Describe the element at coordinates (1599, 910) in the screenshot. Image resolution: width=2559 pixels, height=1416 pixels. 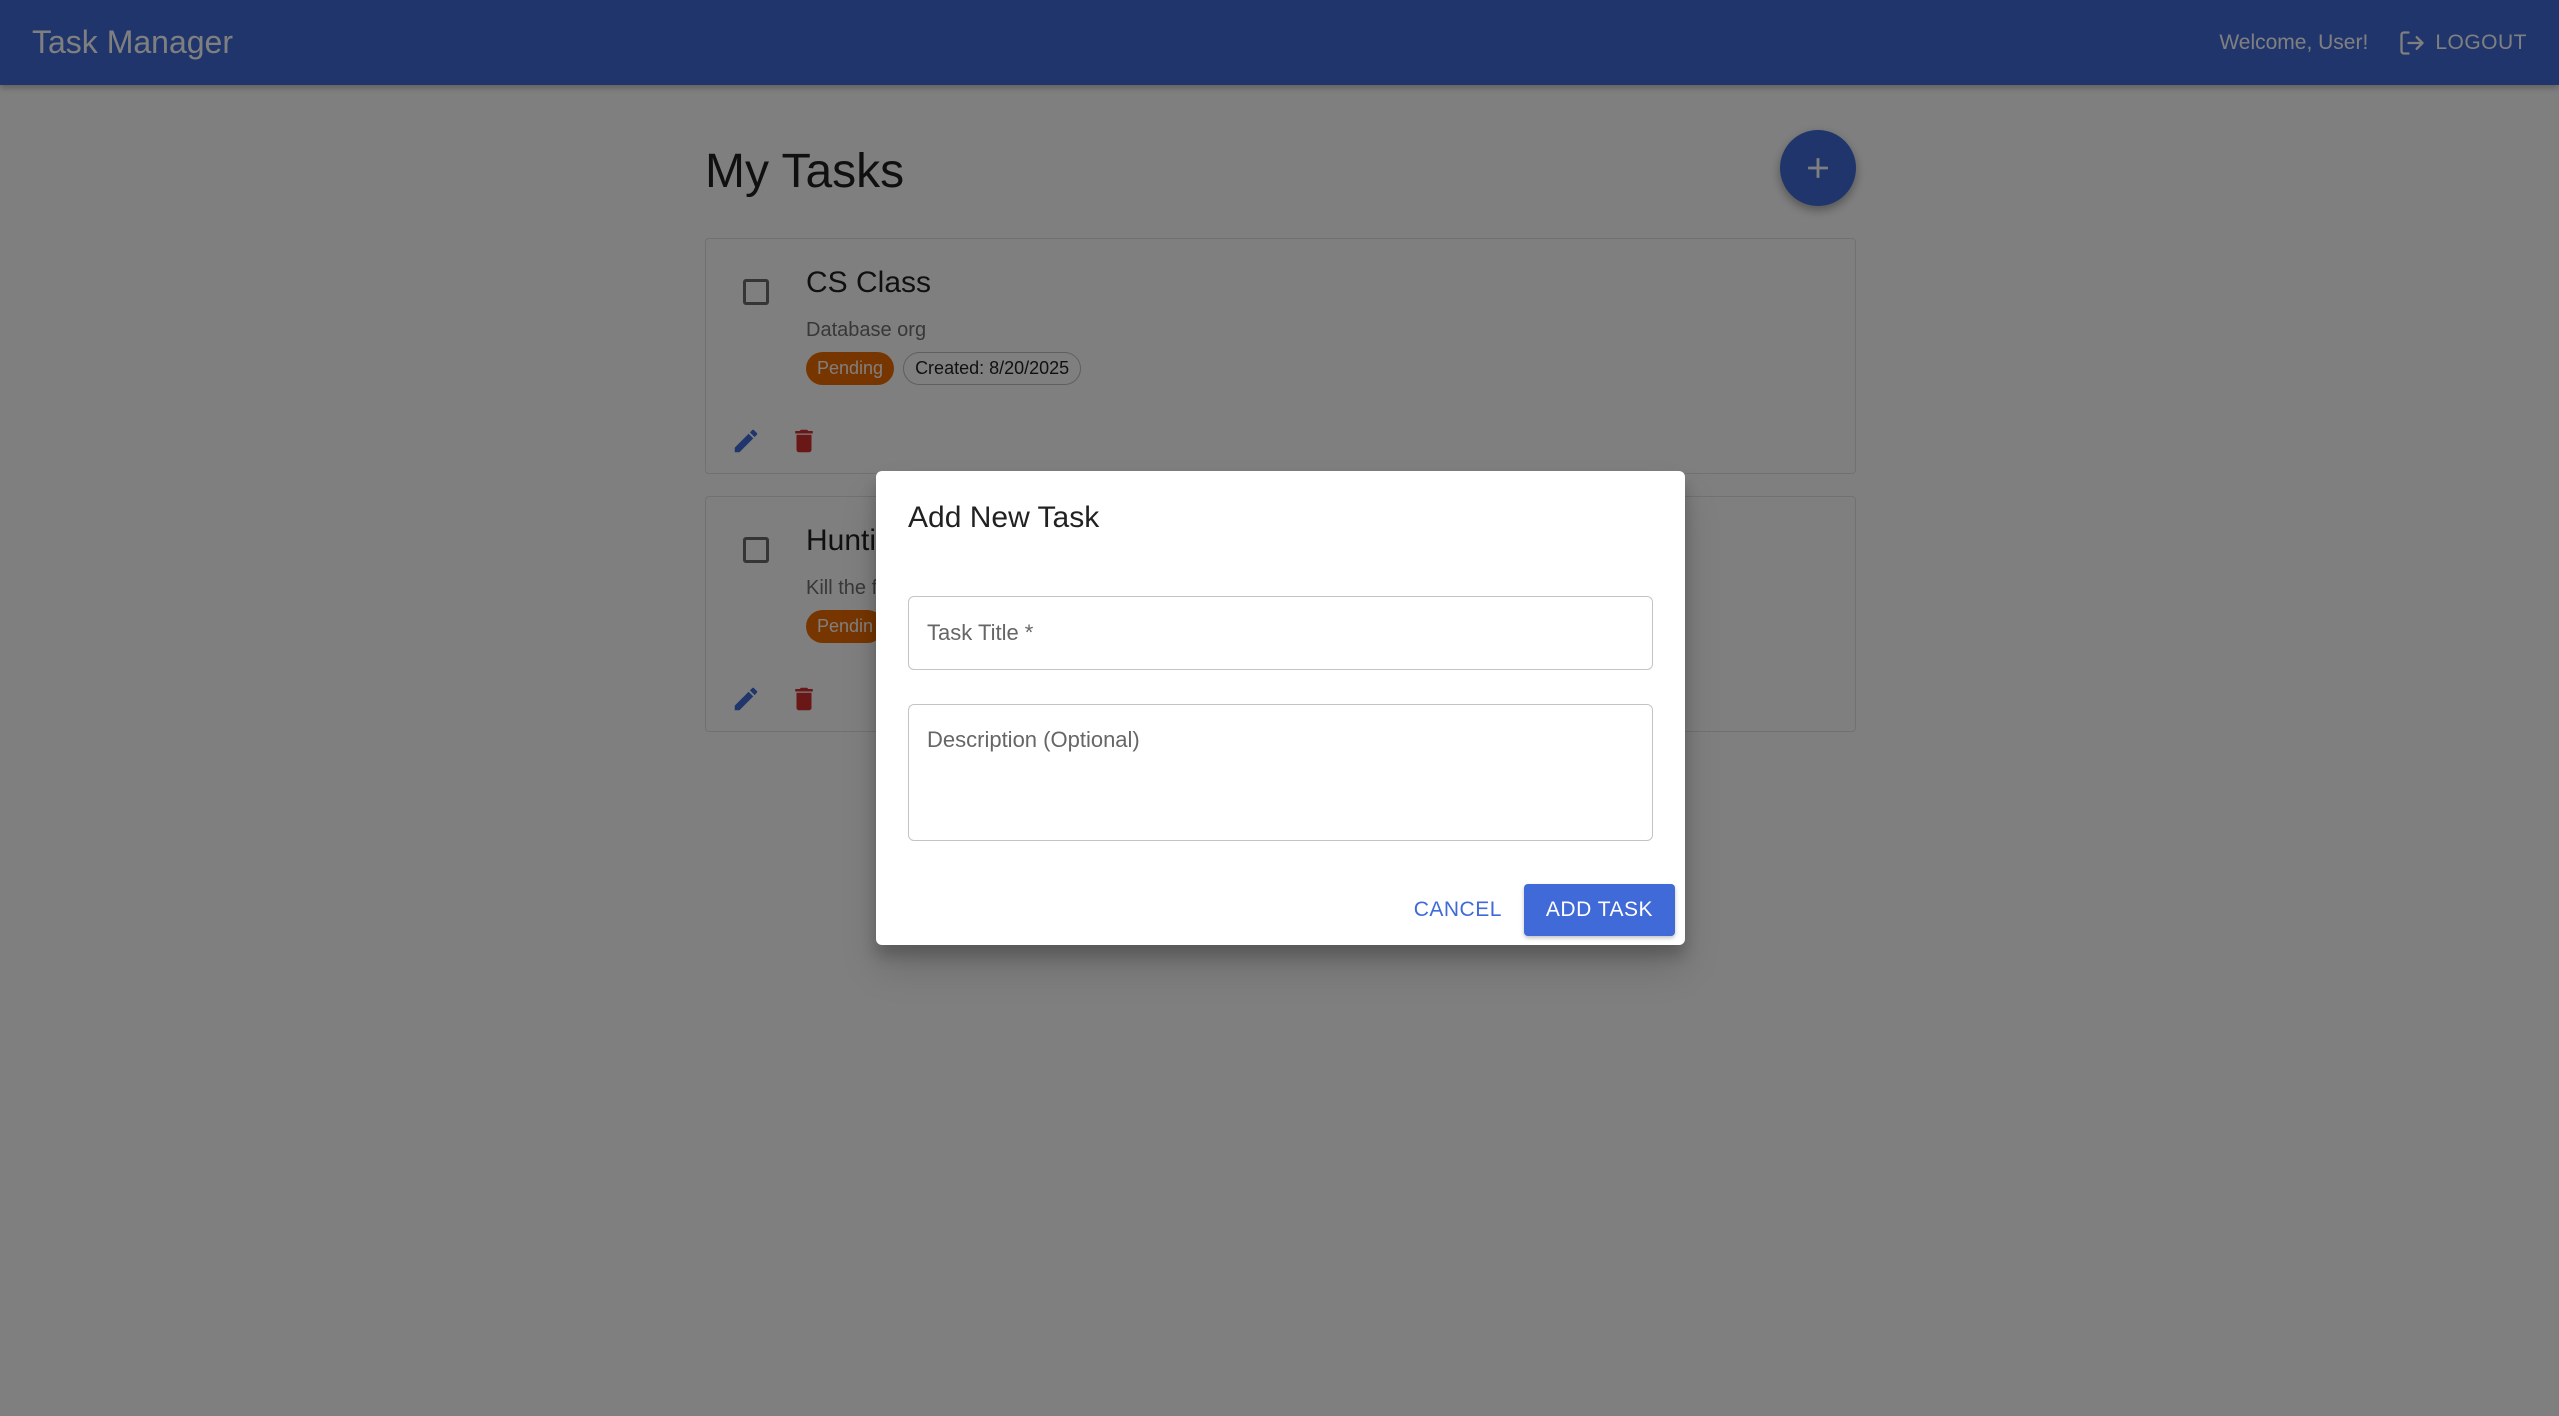
I see `add-task-button: ADD TASK` at that location.